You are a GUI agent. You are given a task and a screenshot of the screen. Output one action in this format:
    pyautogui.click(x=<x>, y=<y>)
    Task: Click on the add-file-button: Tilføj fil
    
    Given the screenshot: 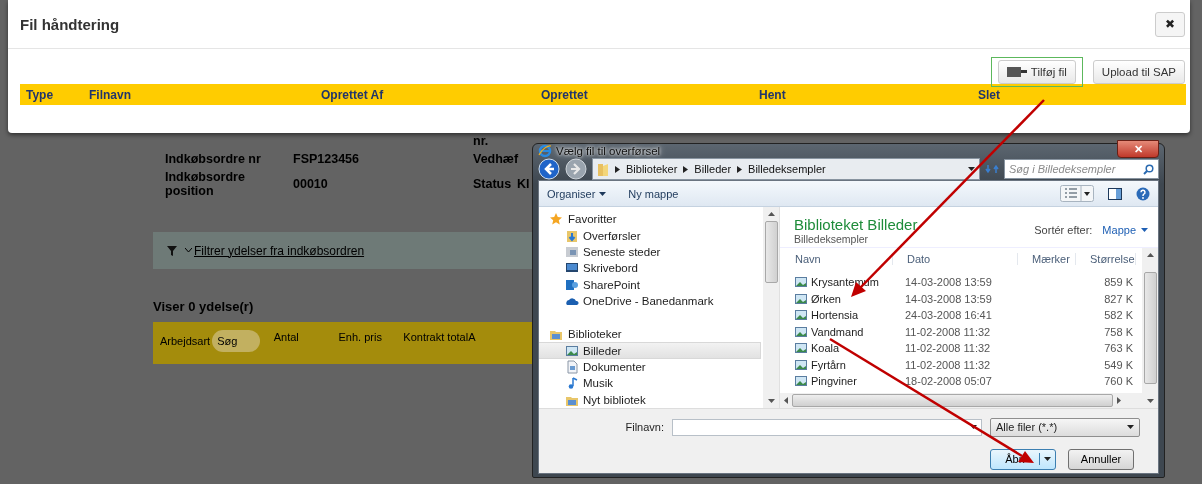 What is the action you would take?
    pyautogui.click(x=1036, y=72)
    